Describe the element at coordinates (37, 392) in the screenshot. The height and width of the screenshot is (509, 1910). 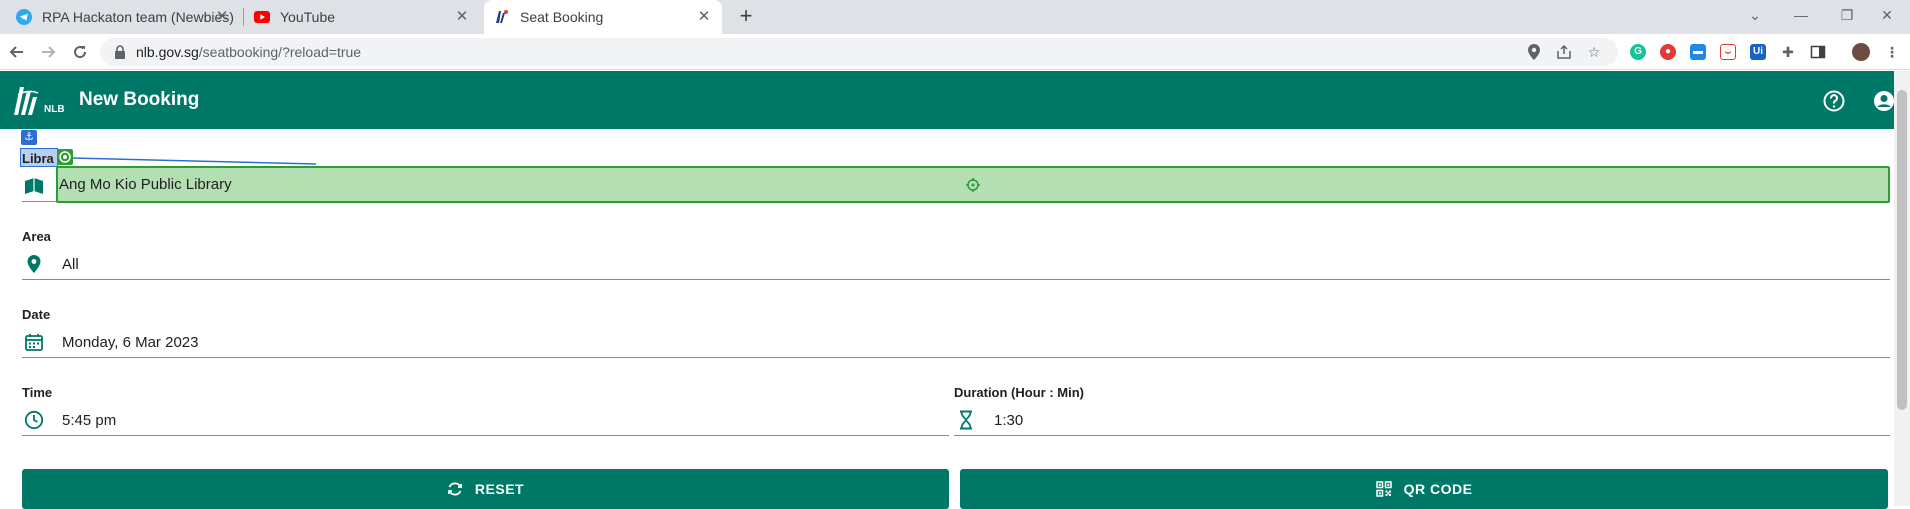
I see `time-label: Time` at that location.